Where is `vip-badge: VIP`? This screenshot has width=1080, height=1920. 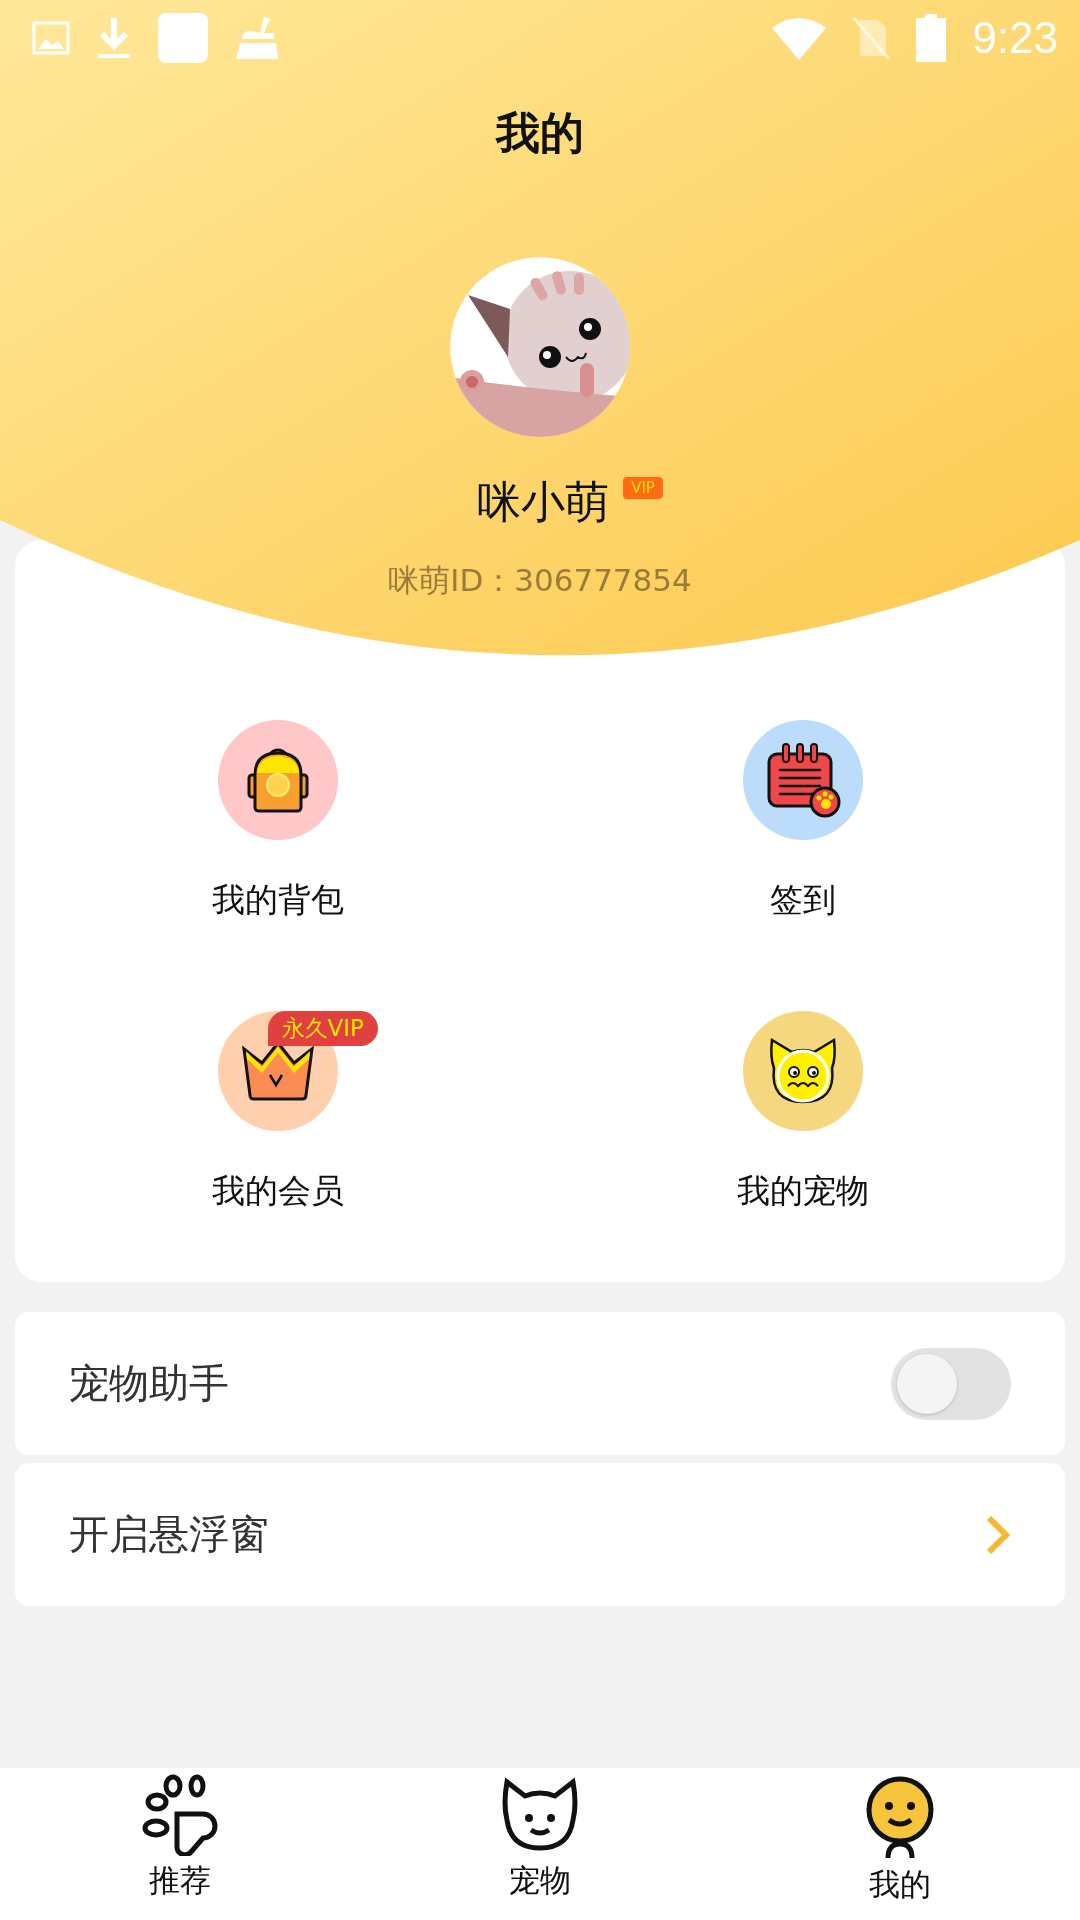
vip-badge: VIP is located at coordinates (643, 488).